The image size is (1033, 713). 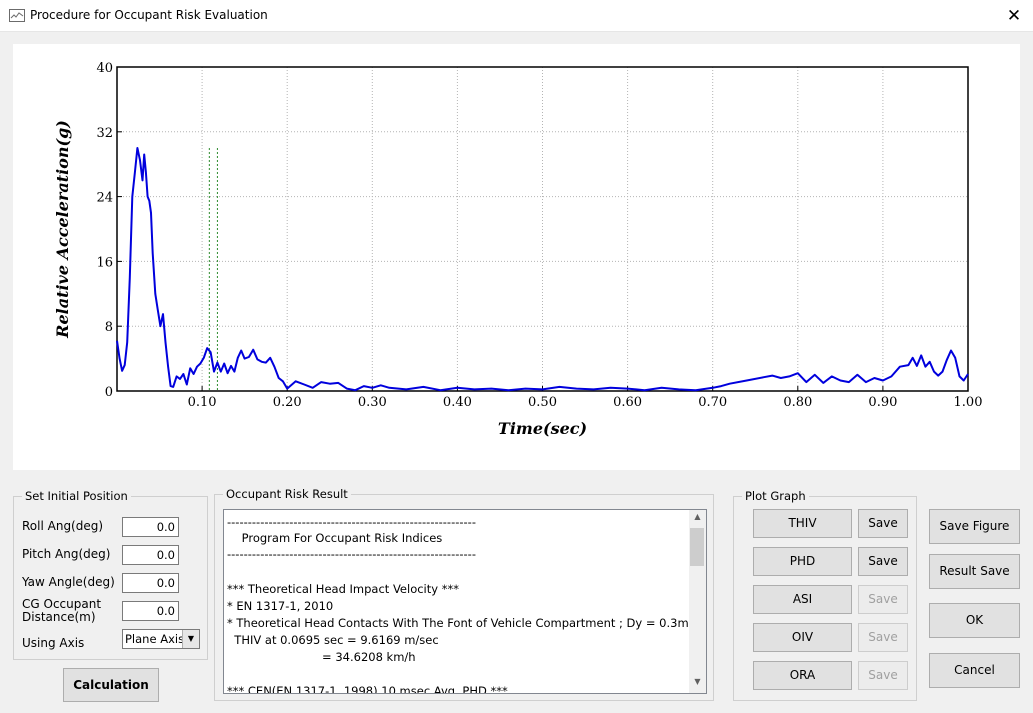 What do you see at coordinates (17, 15) in the screenshot?
I see `chart-app-icon` at bounding box center [17, 15].